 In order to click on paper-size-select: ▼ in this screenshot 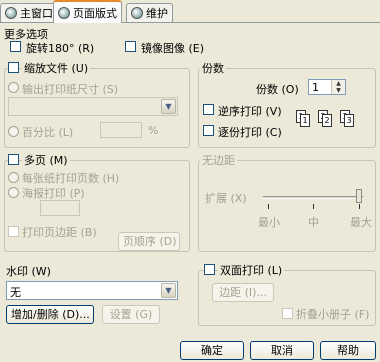, I will do `click(93, 106)`.